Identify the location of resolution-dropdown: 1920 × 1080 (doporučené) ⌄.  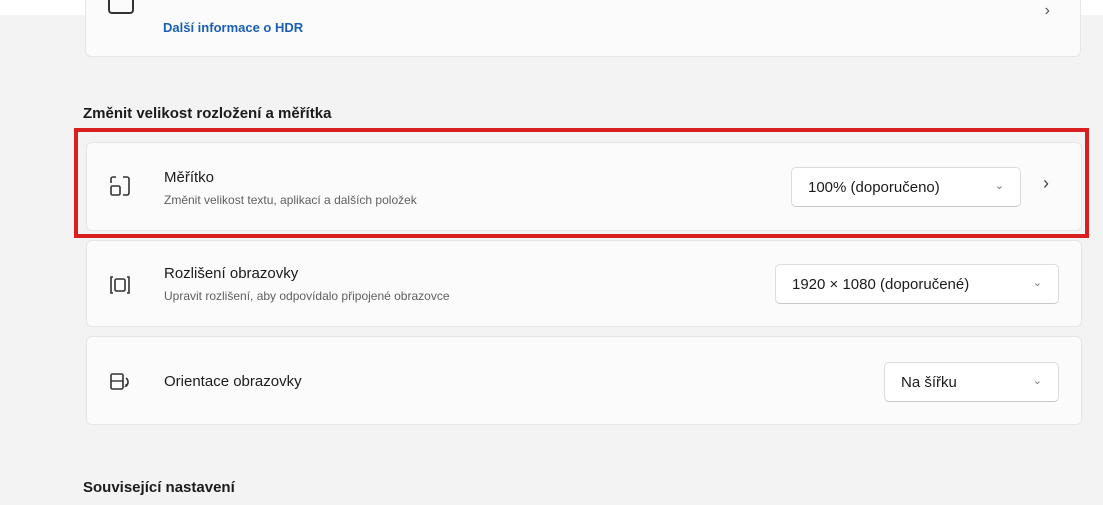
(917, 284).